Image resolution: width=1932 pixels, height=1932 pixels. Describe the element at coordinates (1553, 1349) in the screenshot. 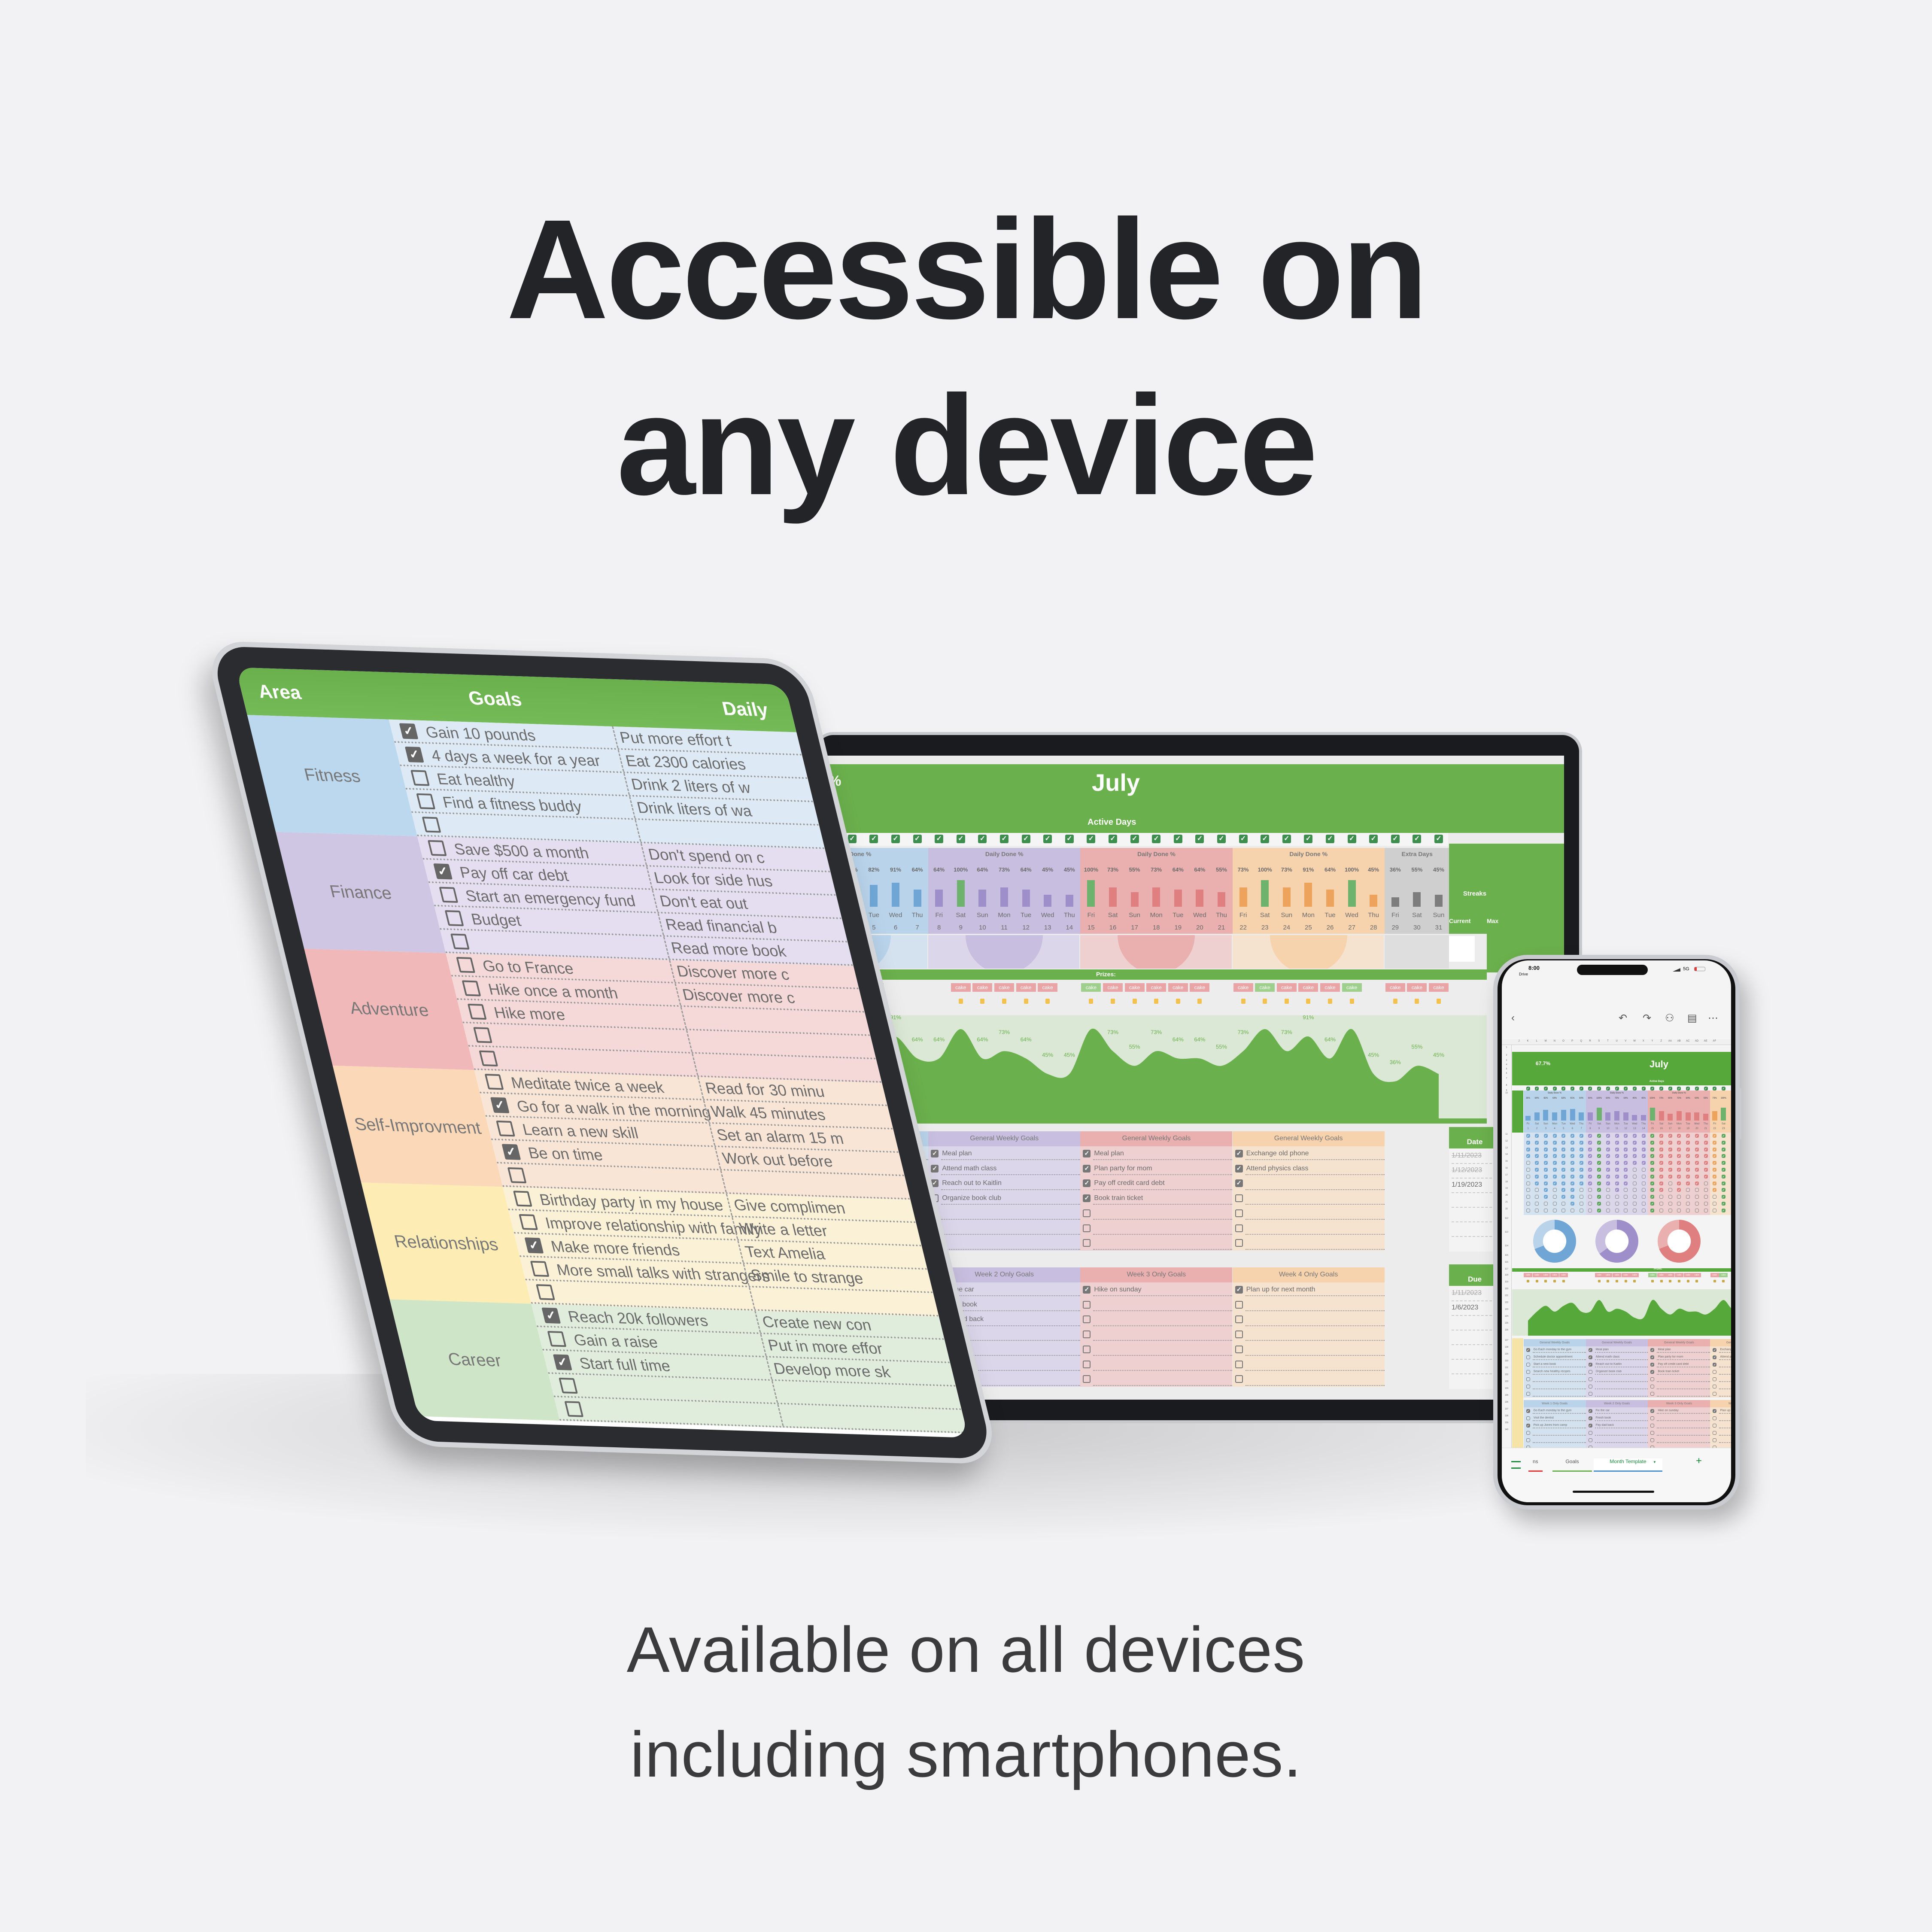

I see `goal-item-text: Go Each monday to the gym` at that location.